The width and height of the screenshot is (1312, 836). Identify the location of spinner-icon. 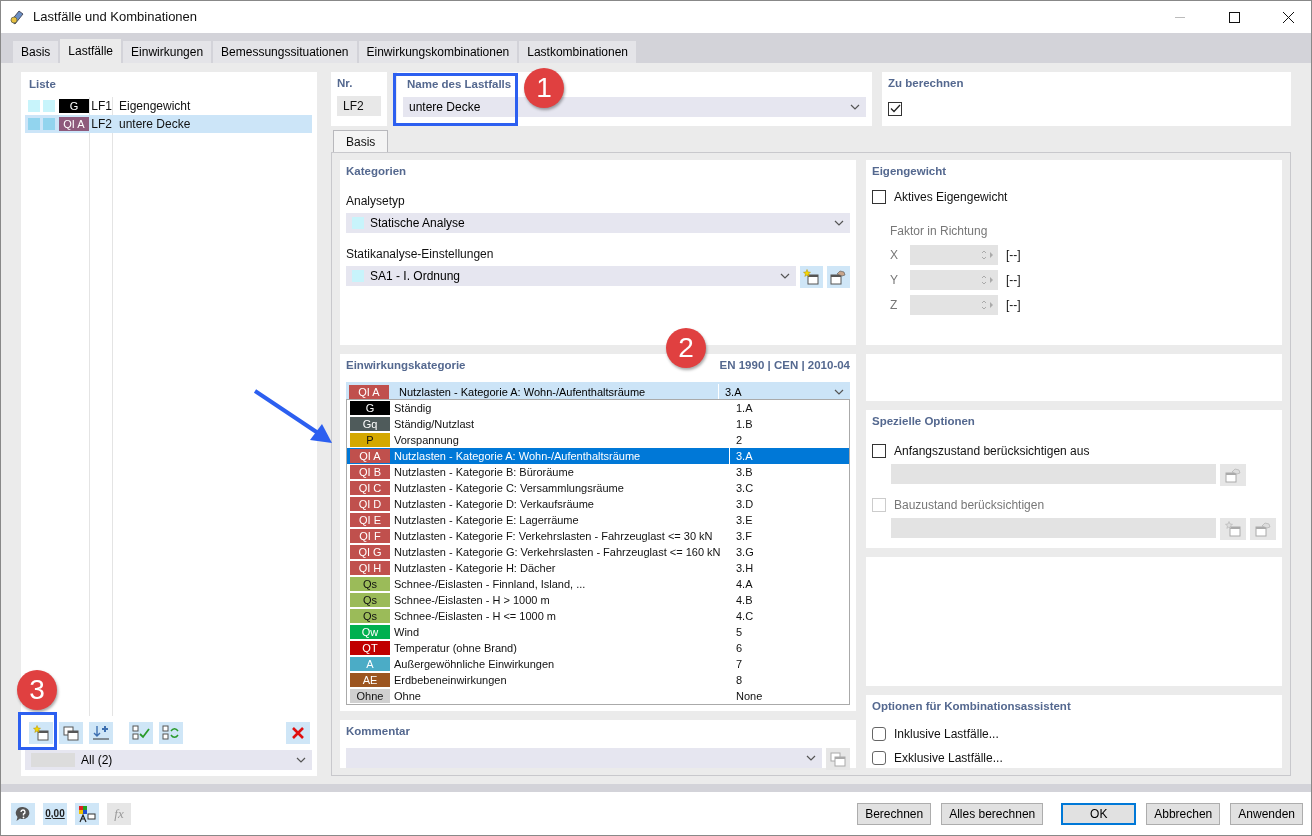
(987, 279).